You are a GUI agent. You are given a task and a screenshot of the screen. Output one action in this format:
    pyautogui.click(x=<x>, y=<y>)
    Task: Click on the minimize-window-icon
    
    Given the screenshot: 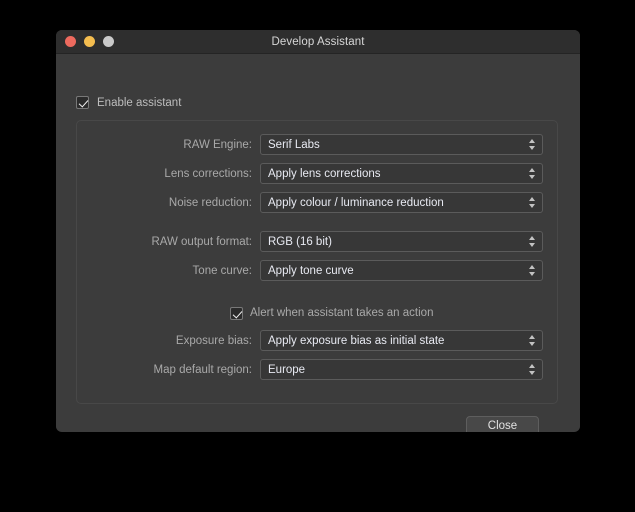 What is the action you would take?
    pyautogui.click(x=89, y=41)
    